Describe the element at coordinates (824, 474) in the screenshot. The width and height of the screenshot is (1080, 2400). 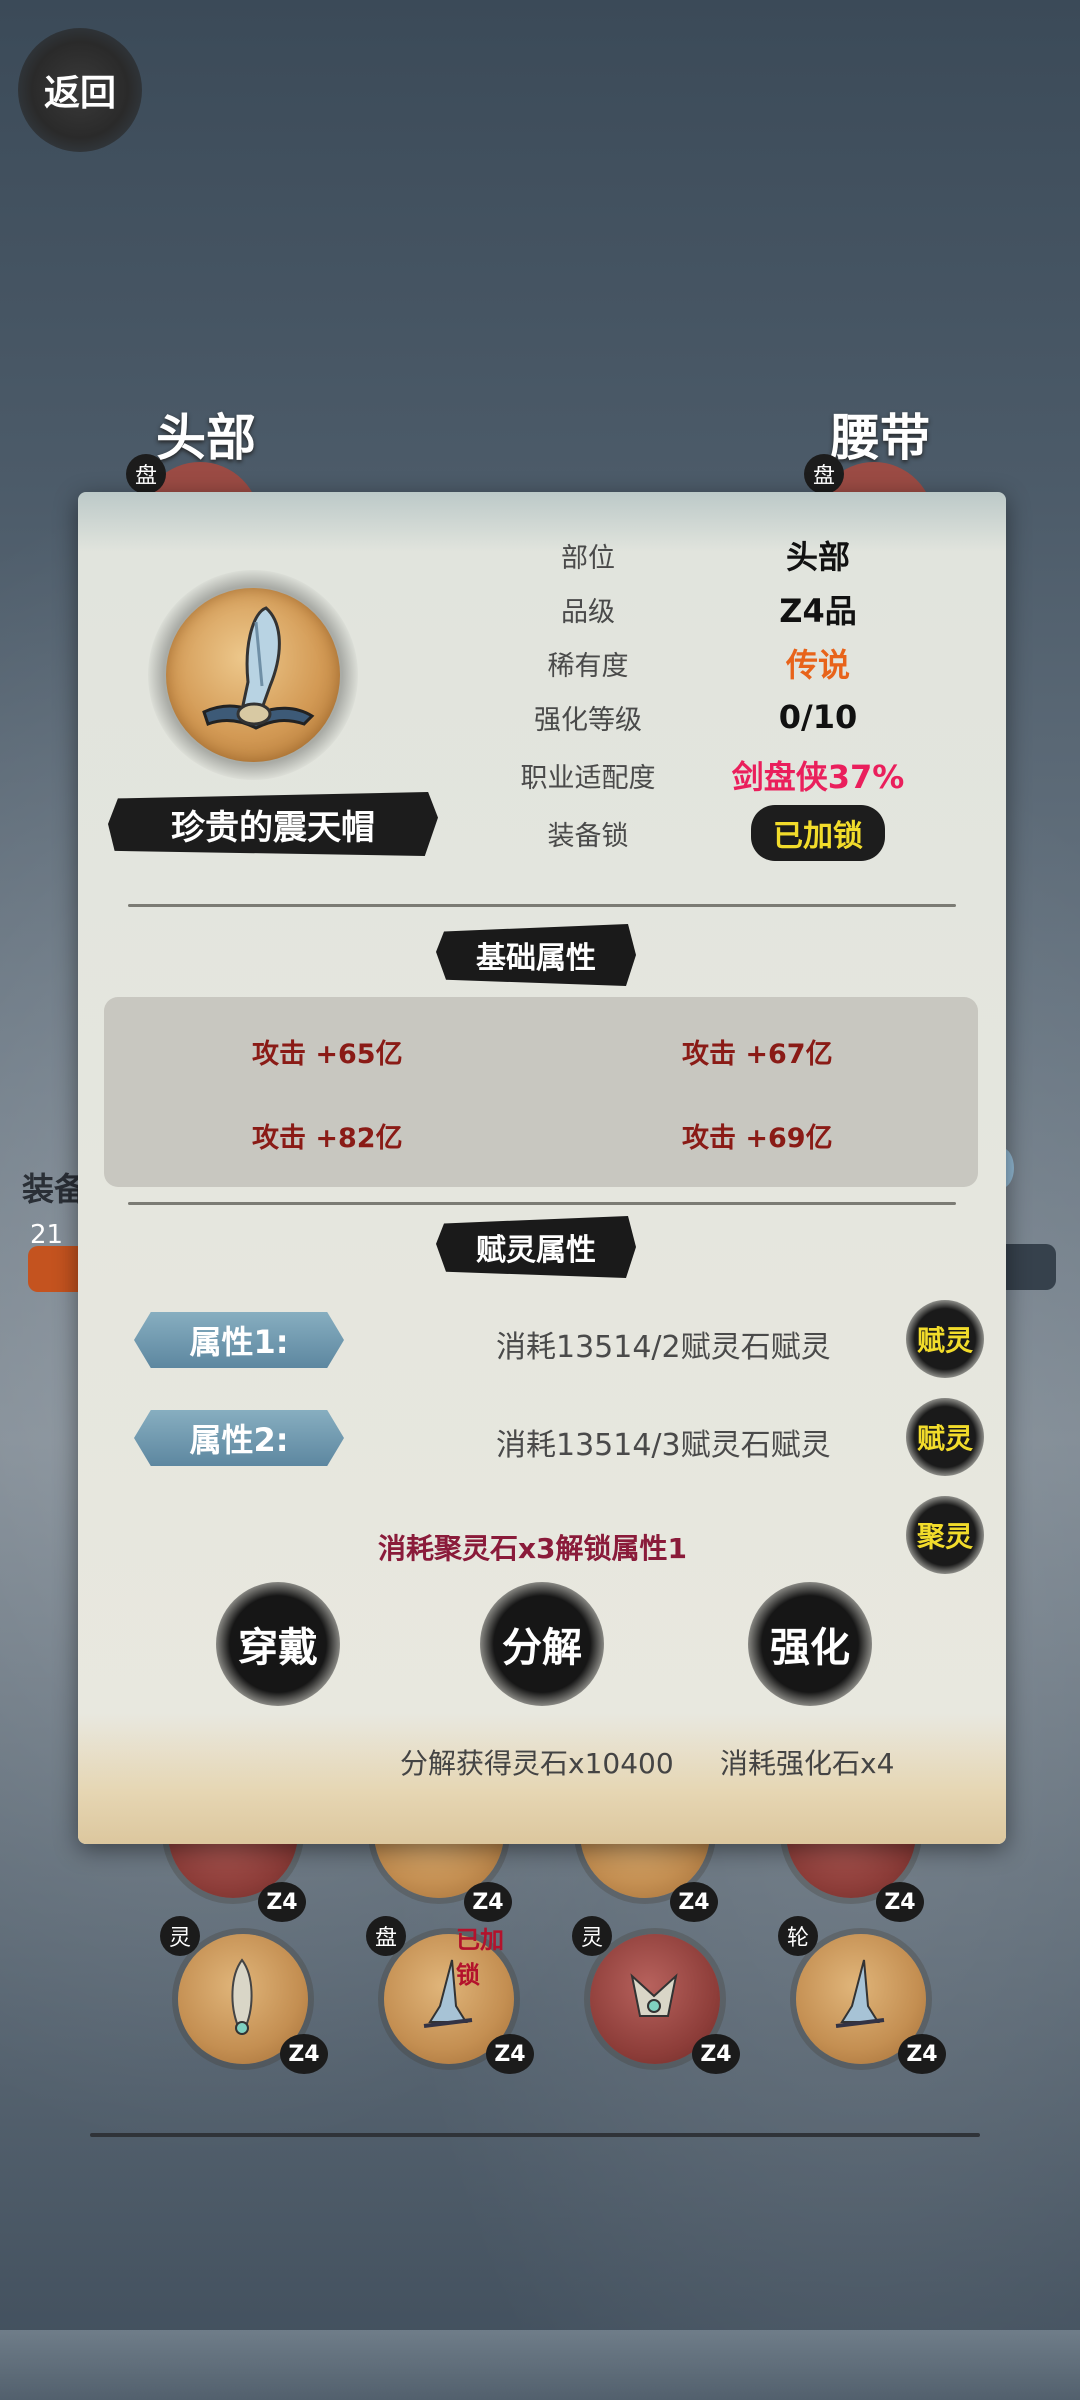
I see `belt-slot-badge: 盘` at that location.